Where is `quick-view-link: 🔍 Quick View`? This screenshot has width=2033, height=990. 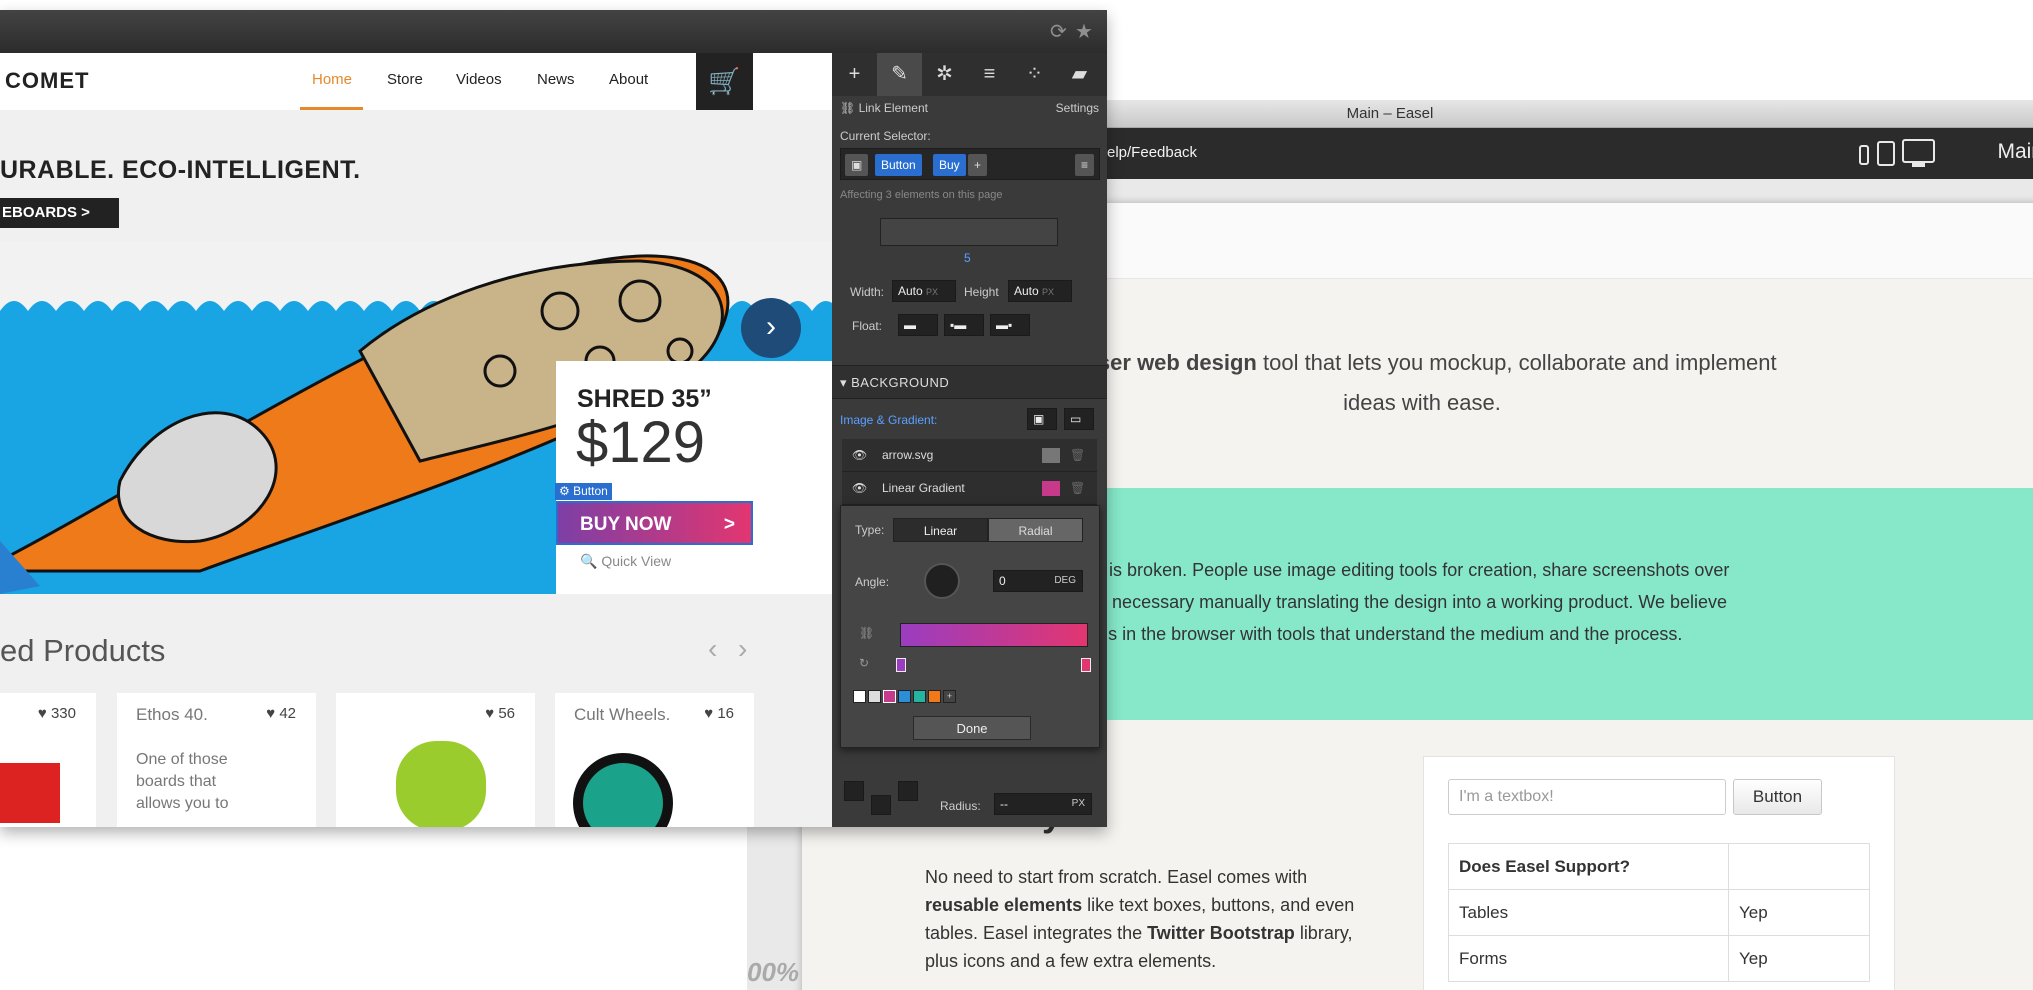
quick-view-link: 🔍 Quick View is located at coordinates (625, 561).